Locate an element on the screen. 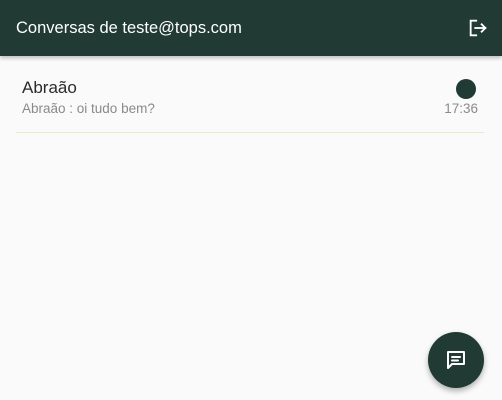  conversation-name: Abraão is located at coordinates (49, 87).